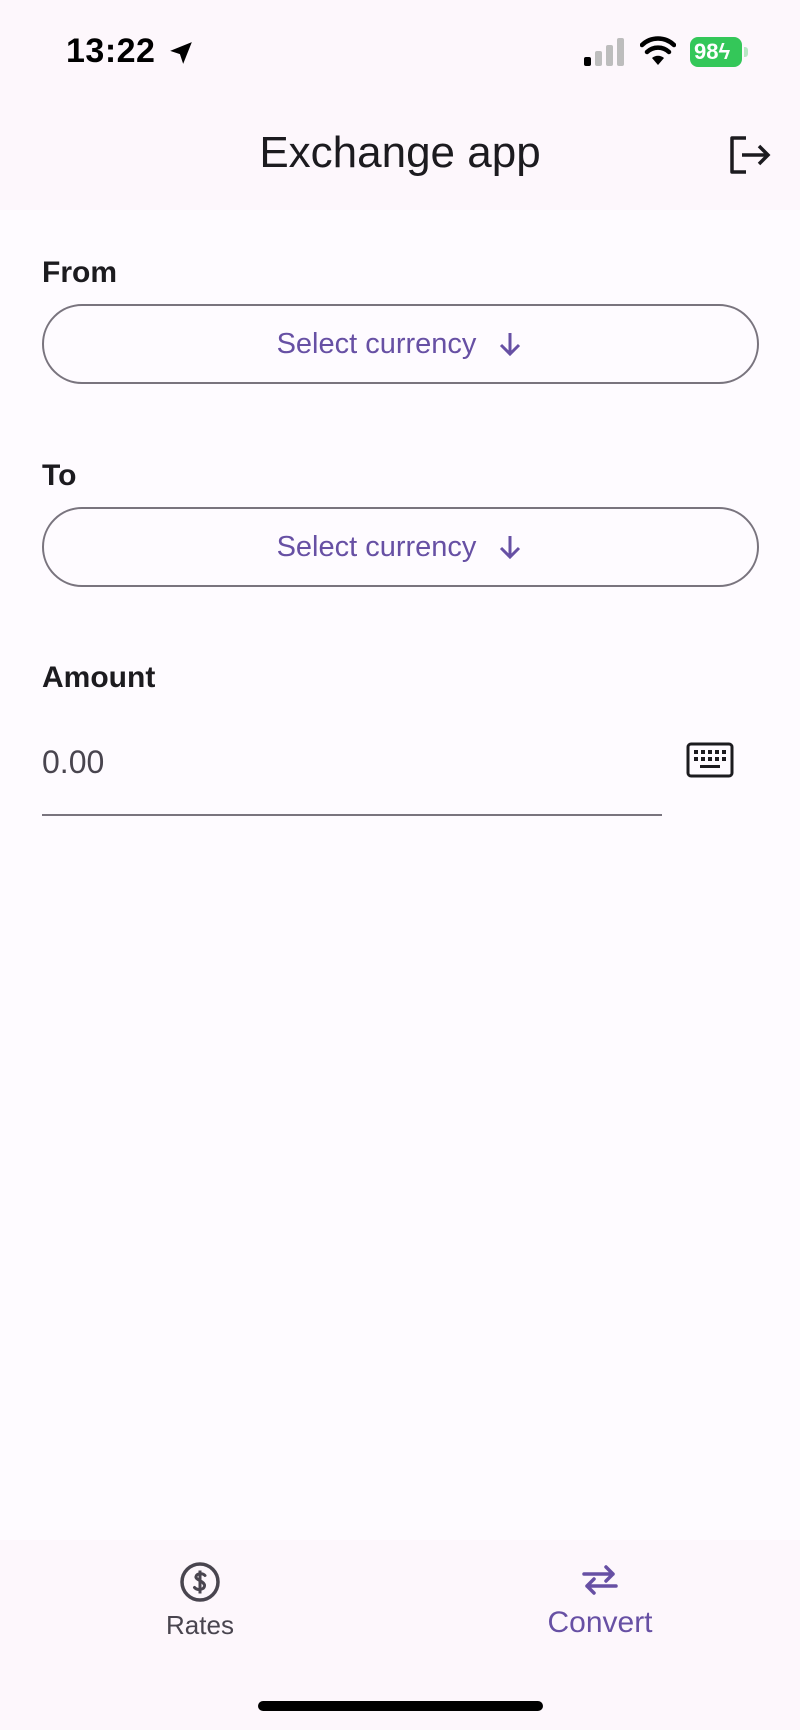 Image resolution: width=800 pixels, height=1730 pixels. I want to click on battery-cap, so click(746, 52).